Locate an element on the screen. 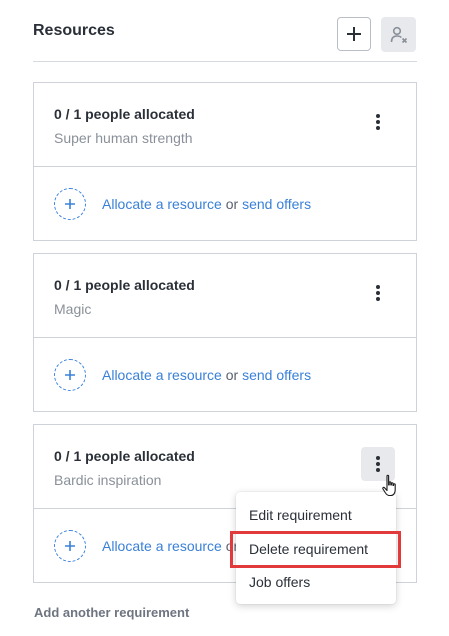 The image size is (449, 636). page-title: Resources is located at coordinates (74, 30).